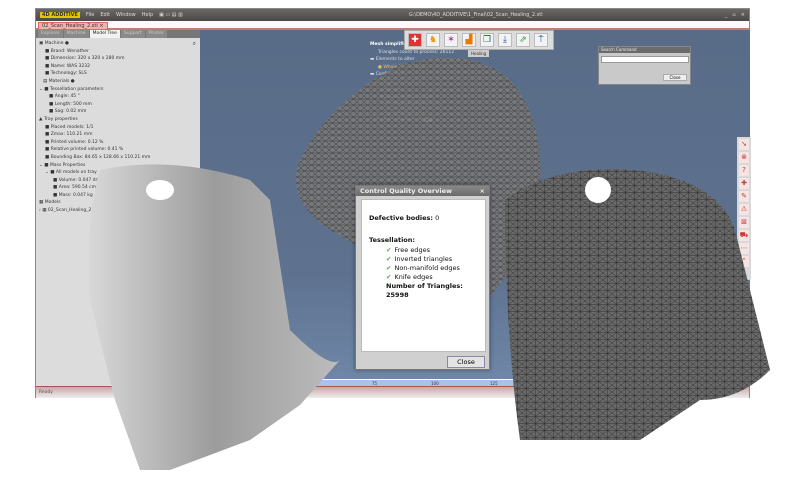 The image size is (800, 501). Describe the element at coordinates (408, 250) in the screenshot. I see `check-item: ✔ Free edges` at that location.